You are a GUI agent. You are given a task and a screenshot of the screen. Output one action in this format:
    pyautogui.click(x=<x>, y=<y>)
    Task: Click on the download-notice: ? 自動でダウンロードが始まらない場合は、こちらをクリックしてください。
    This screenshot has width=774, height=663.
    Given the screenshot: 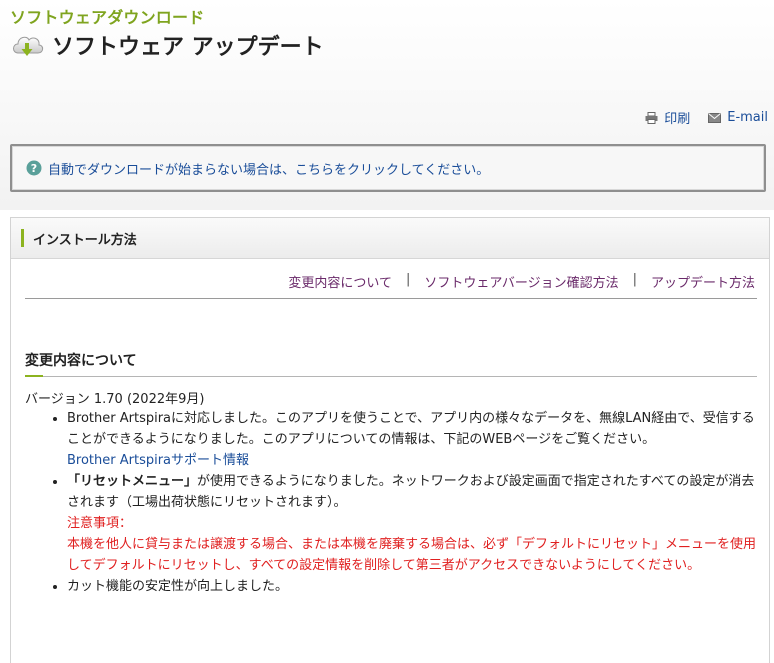 What is the action you would take?
    pyautogui.click(x=388, y=168)
    